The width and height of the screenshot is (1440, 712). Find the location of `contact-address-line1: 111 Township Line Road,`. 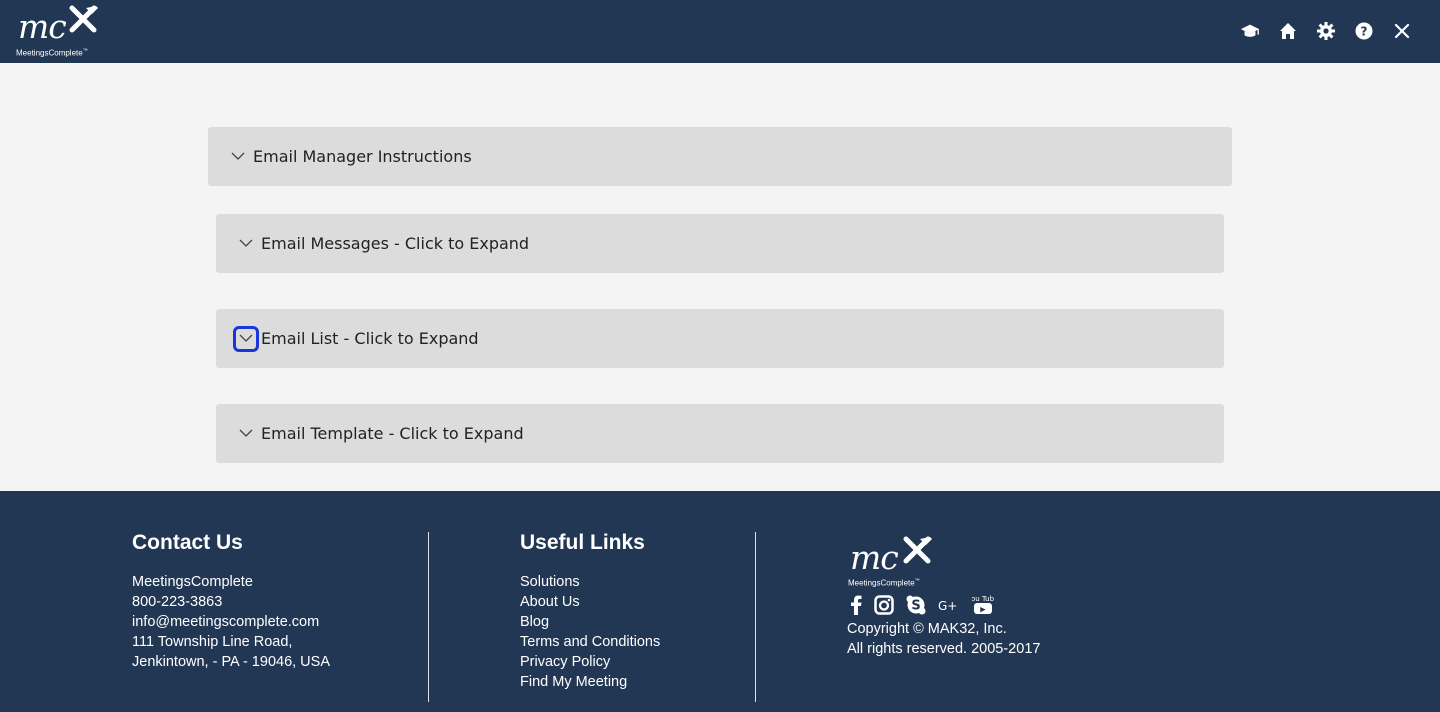

contact-address-line1: 111 Township Line Road, is located at coordinates (212, 642).